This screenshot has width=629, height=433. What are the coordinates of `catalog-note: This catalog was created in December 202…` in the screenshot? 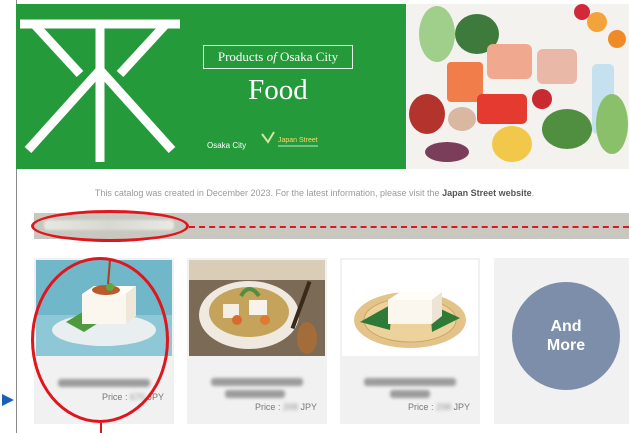 It's located at (314, 193).